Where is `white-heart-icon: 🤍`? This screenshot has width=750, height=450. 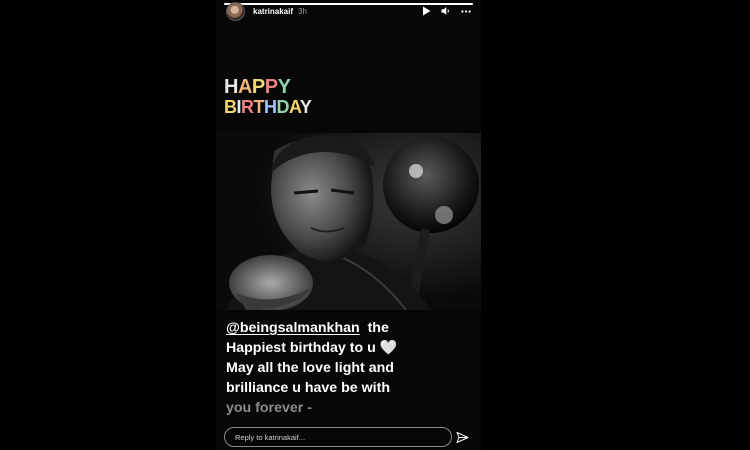
white-heart-icon: 🤍 is located at coordinates (388, 348).